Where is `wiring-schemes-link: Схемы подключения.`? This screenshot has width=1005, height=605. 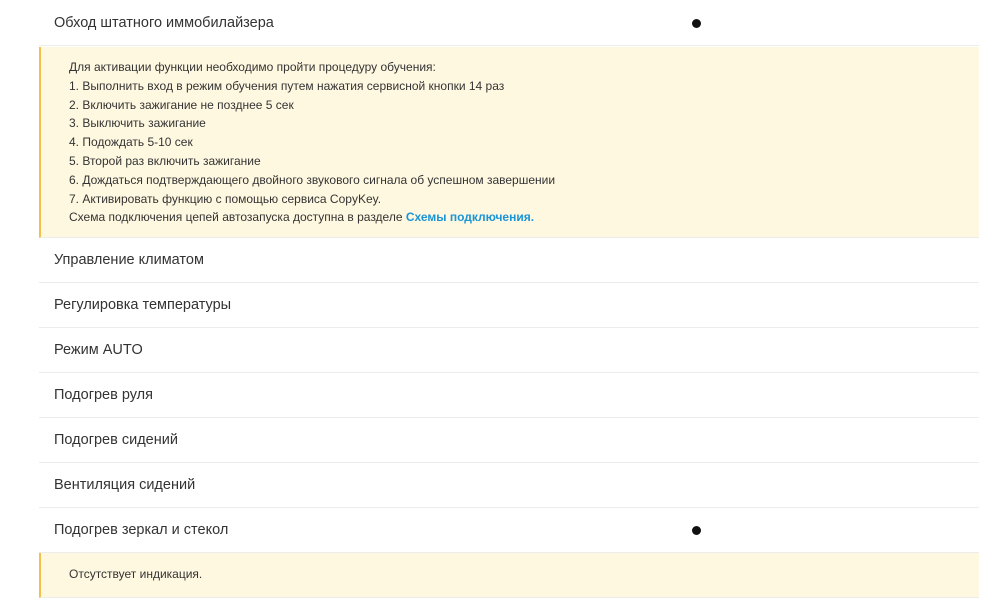
wiring-schemes-link: Схемы подключения. is located at coordinates (470, 217).